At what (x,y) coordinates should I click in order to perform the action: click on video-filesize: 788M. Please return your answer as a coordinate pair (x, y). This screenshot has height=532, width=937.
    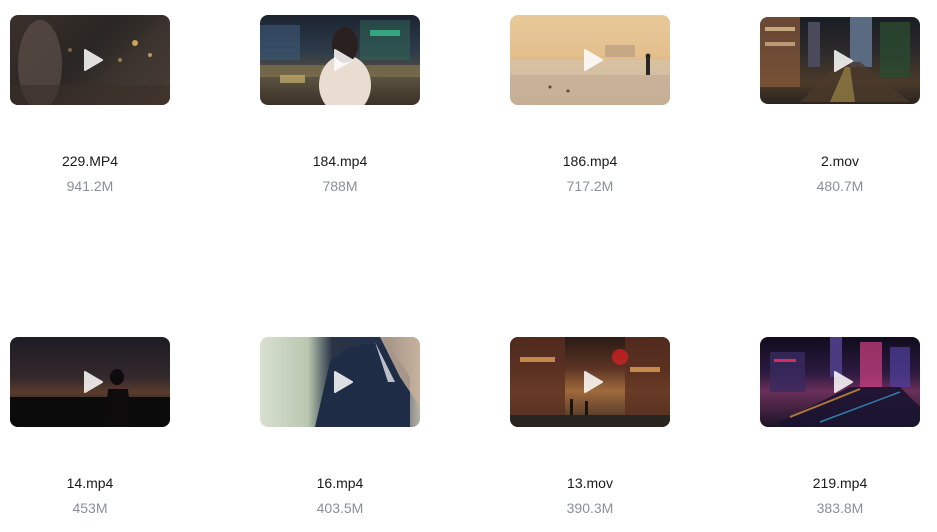
    Looking at the image, I should click on (340, 186).